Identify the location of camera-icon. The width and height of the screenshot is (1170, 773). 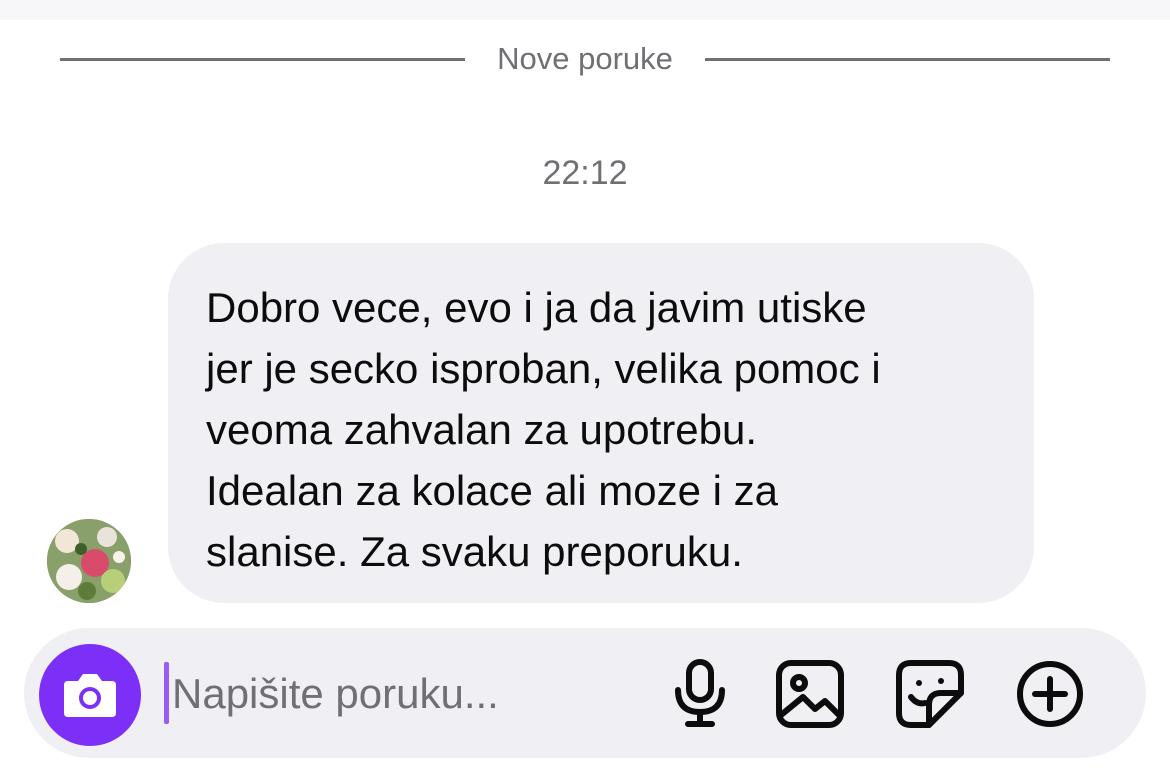
(90, 695).